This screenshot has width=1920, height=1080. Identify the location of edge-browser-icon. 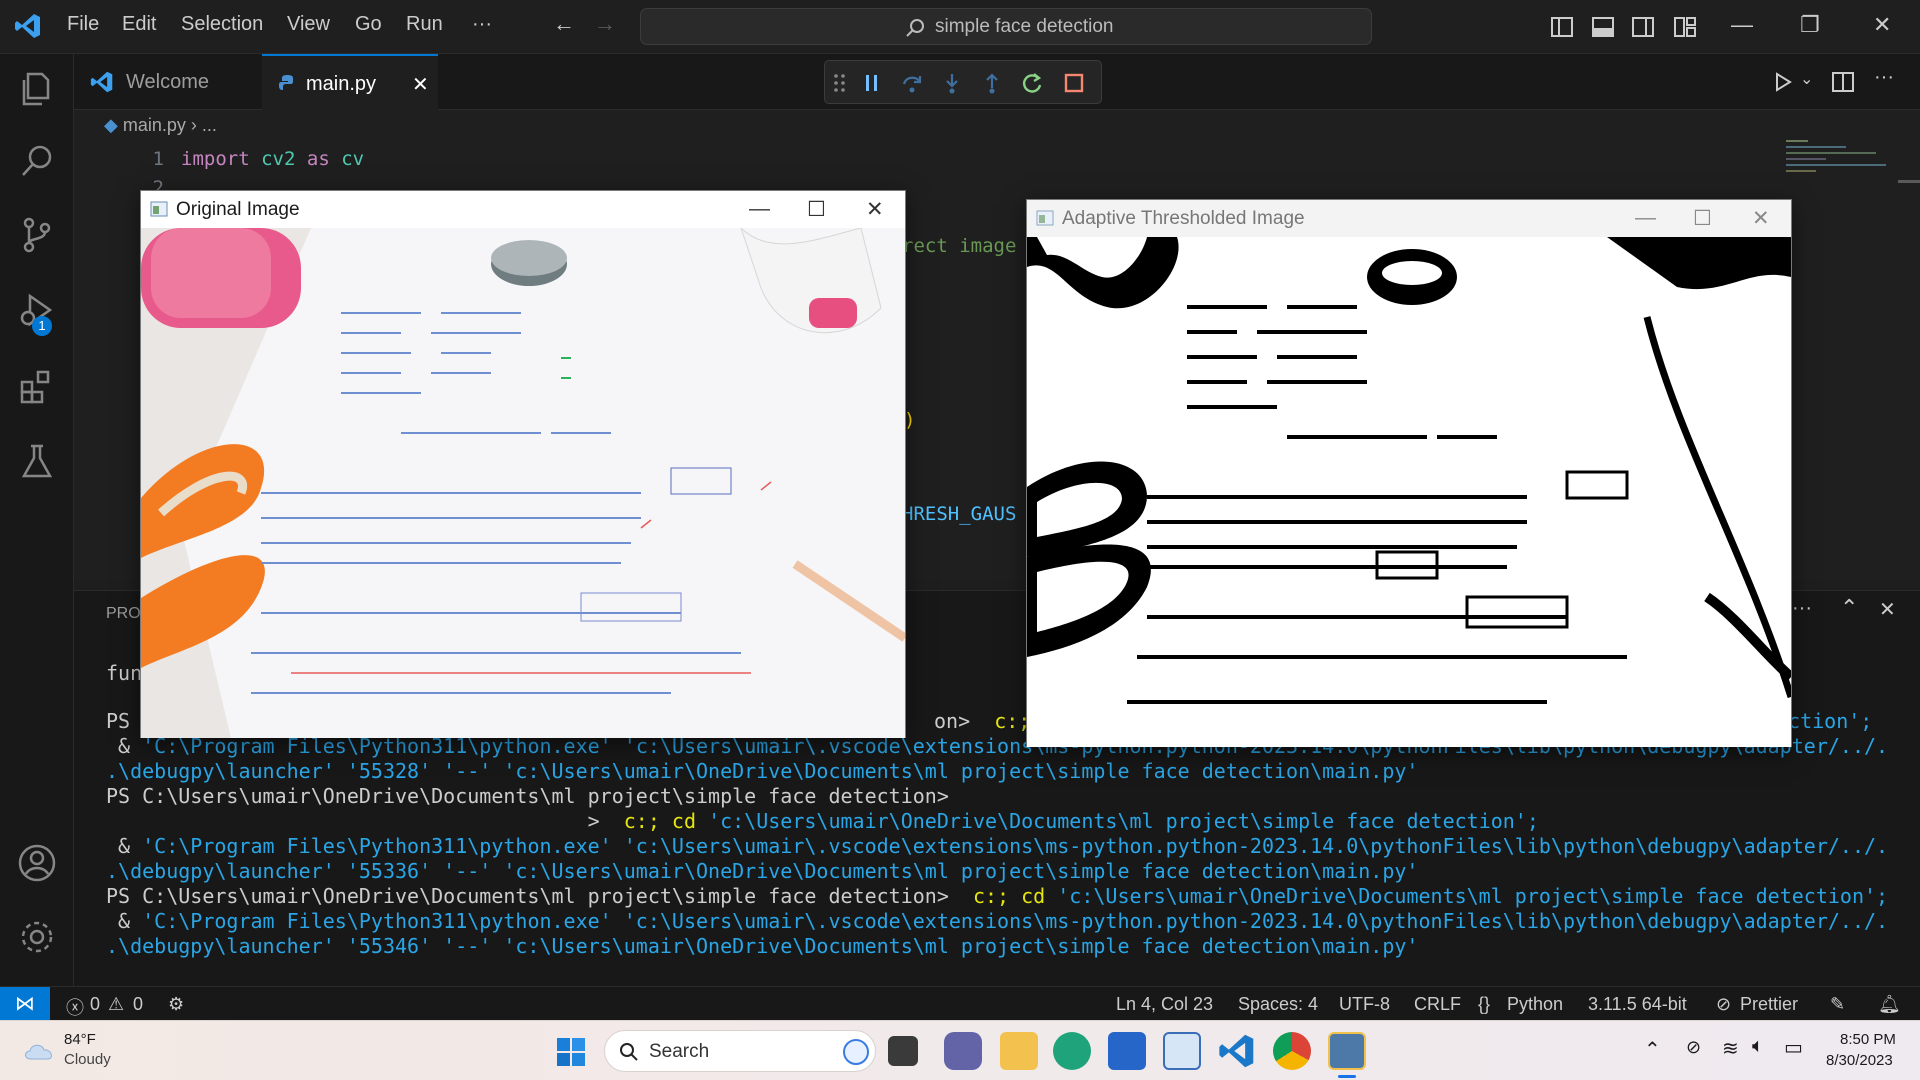
(1072, 1051).